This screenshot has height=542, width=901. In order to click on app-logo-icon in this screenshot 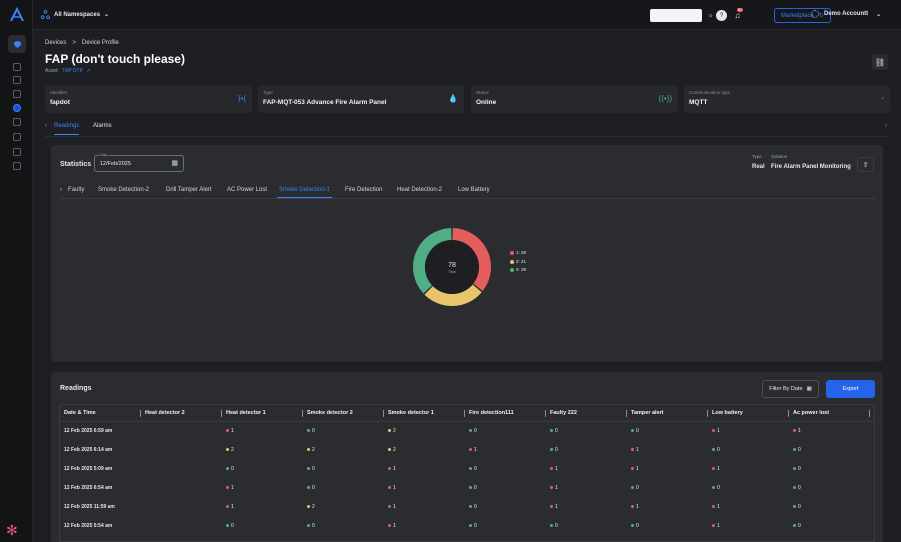, I will do `click(17, 15)`.